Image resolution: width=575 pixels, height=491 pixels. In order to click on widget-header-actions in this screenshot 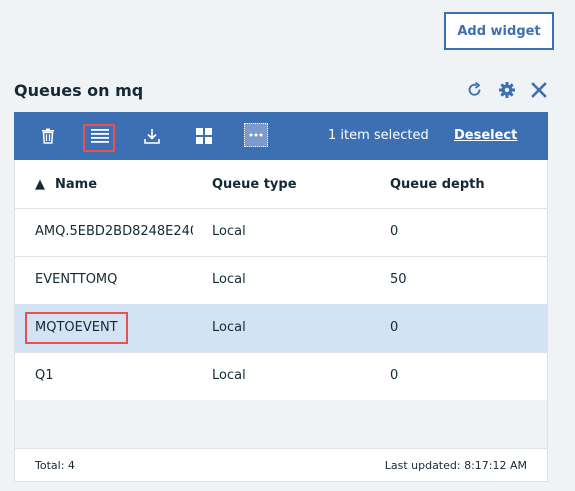, I will do `click(507, 90)`.